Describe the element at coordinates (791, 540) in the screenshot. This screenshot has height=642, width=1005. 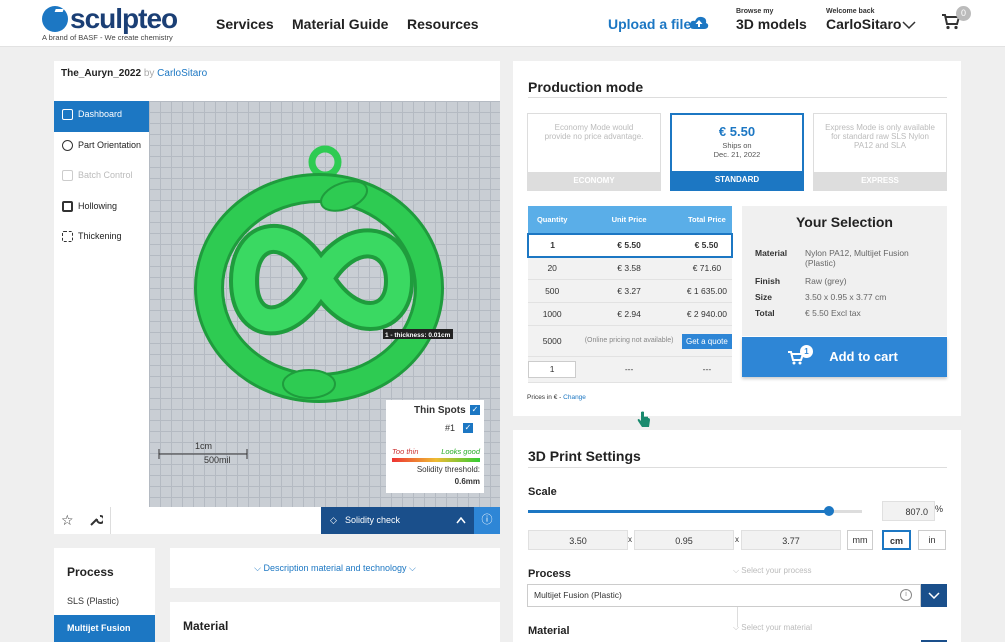
I see `dimension-z-input: 3.77` at that location.